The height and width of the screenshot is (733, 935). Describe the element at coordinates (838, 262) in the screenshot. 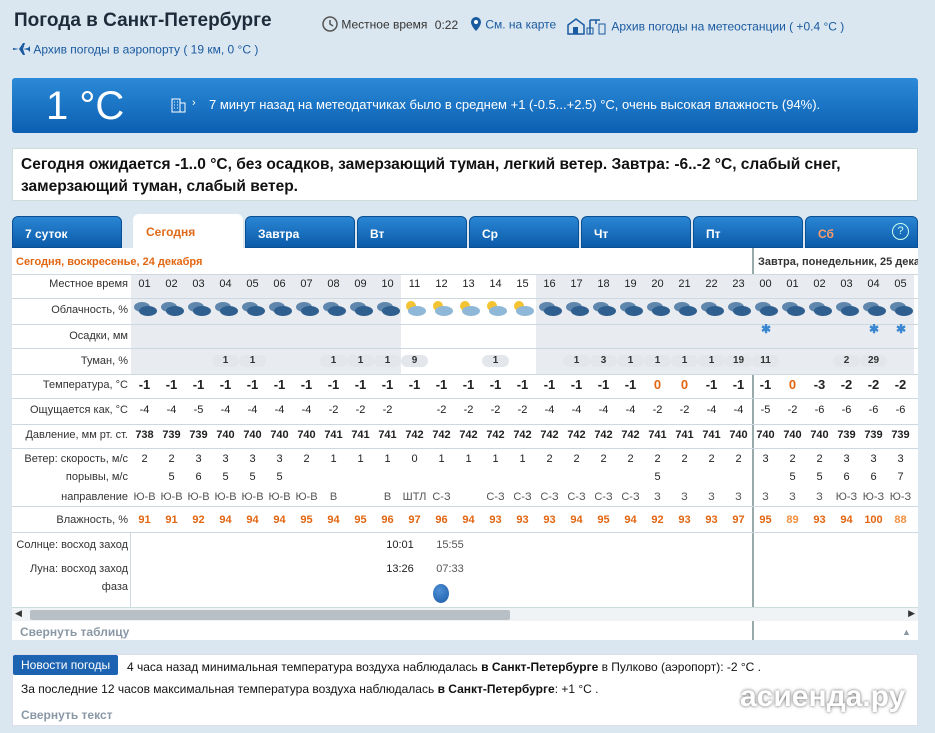

I see `tomorrow-header: Завтра, понедельник, 25 декабря` at that location.